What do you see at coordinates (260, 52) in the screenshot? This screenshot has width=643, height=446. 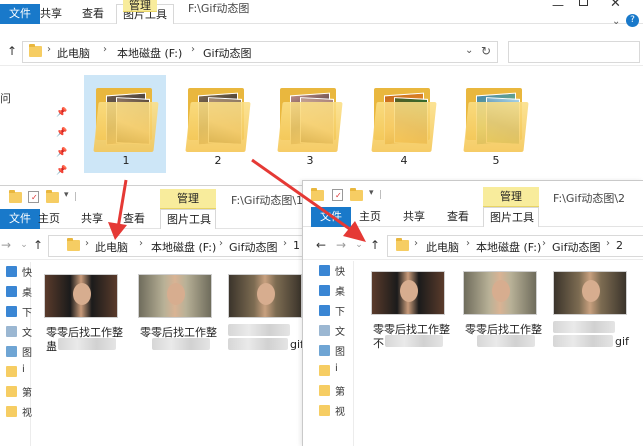 I see `address-bar: › 此电脑 › 本地磁盘 (F:) › Gif动态图 ⌄ ↻` at bounding box center [260, 52].